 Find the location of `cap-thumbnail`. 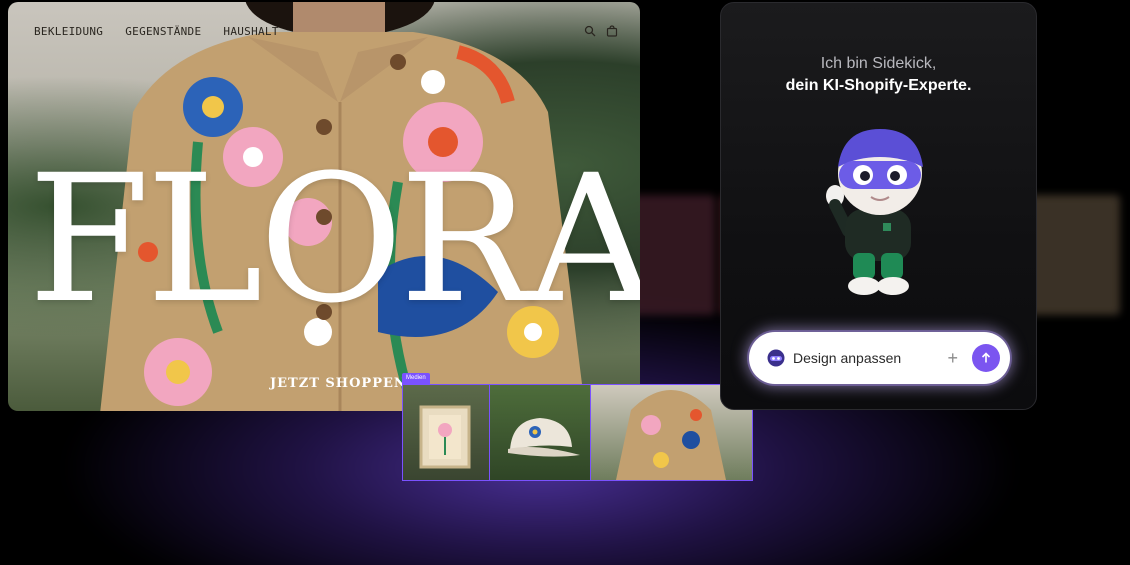

cap-thumbnail is located at coordinates (540, 432).